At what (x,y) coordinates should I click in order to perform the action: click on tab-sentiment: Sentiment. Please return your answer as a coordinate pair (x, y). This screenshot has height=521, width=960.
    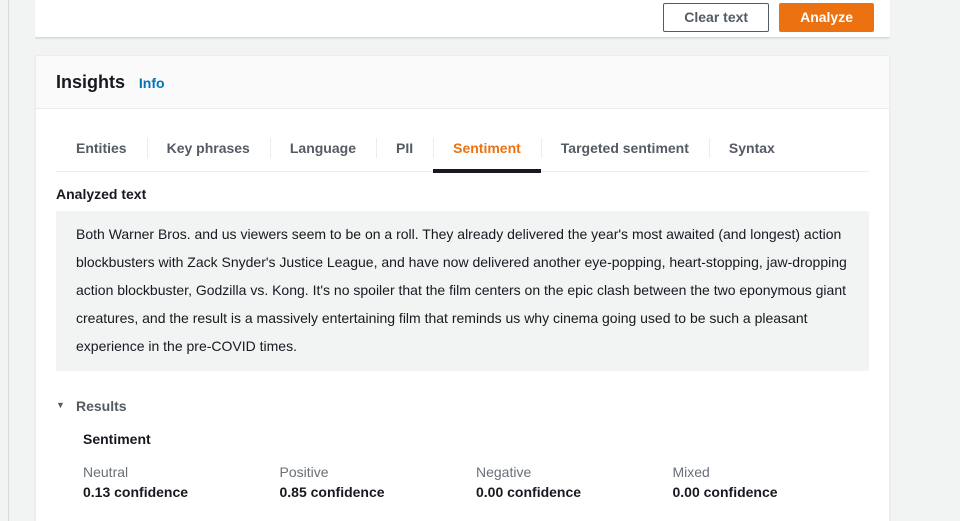
    Looking at the image, I should click on (487, 152).